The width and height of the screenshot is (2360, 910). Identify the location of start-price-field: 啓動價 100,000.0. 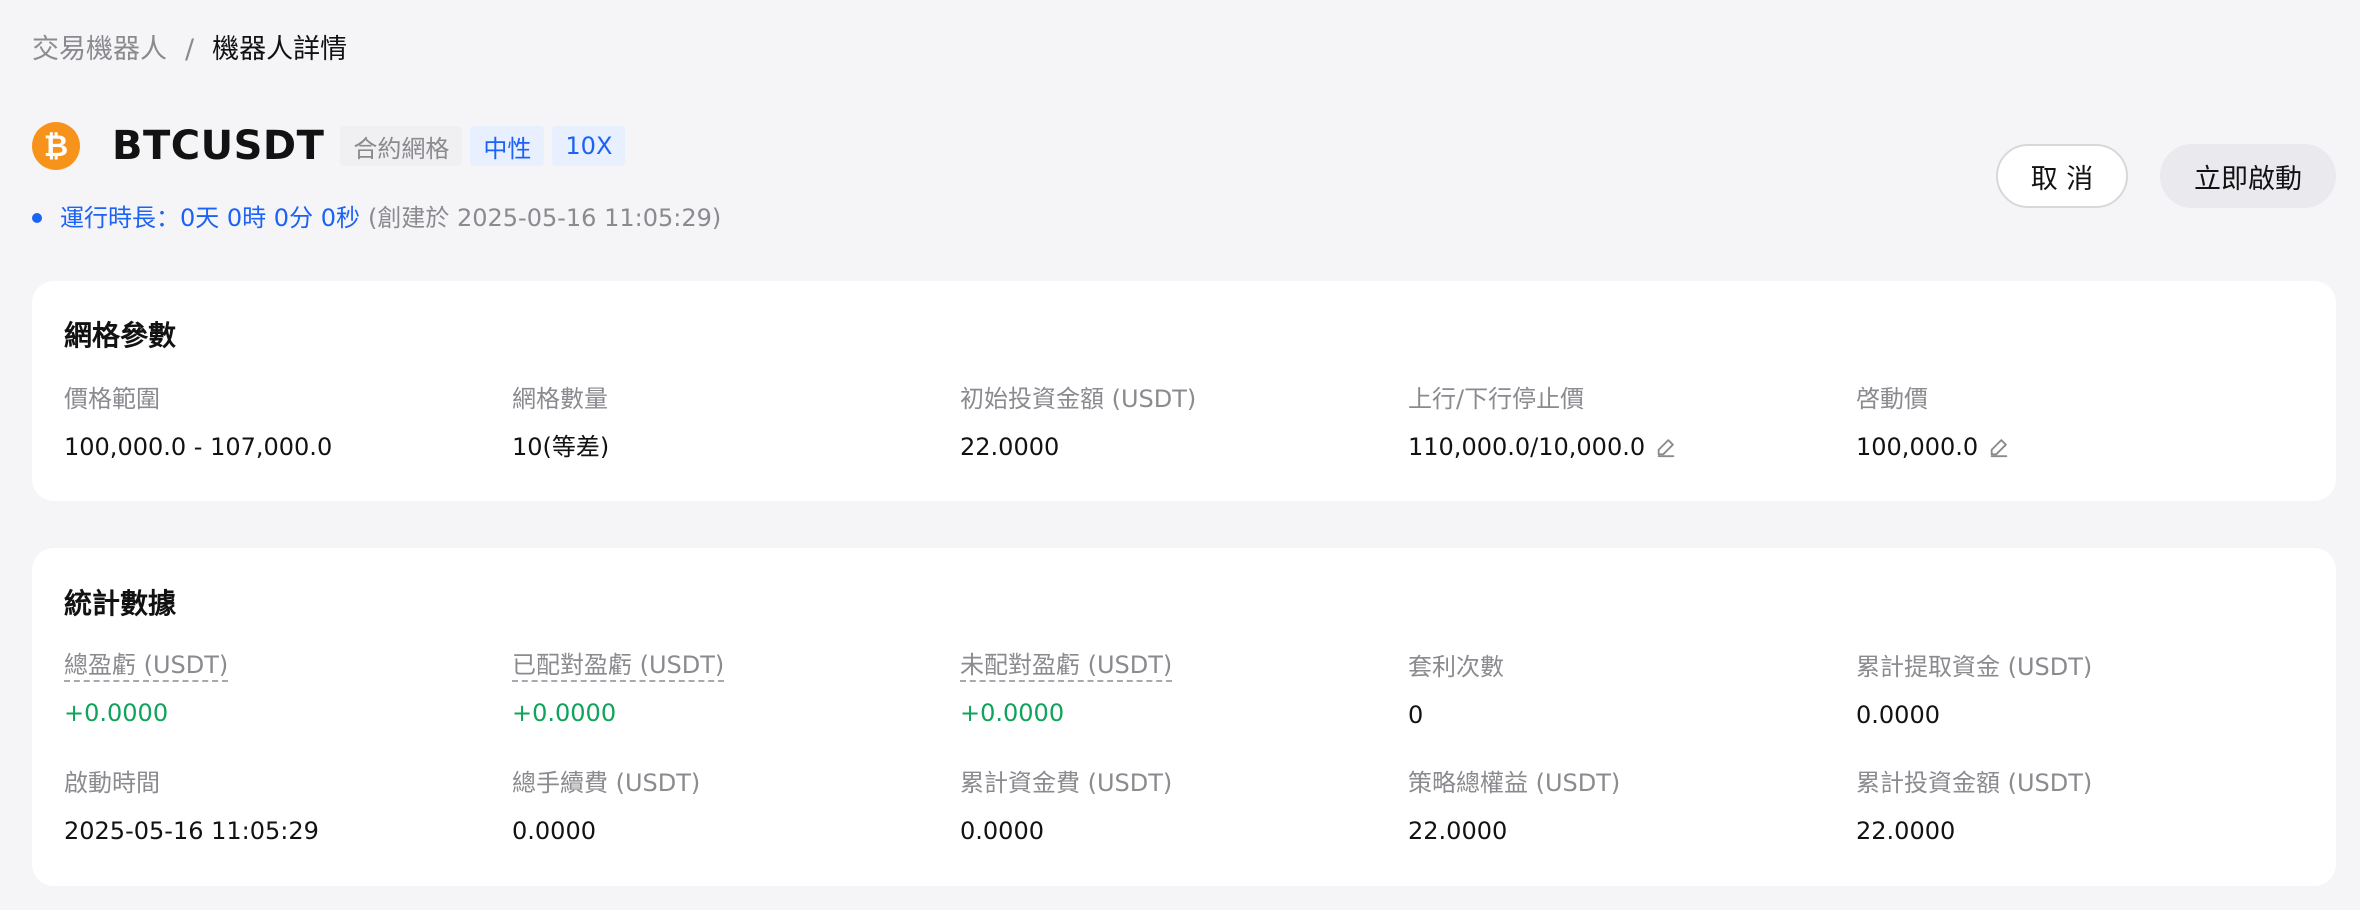
(1933, 423).